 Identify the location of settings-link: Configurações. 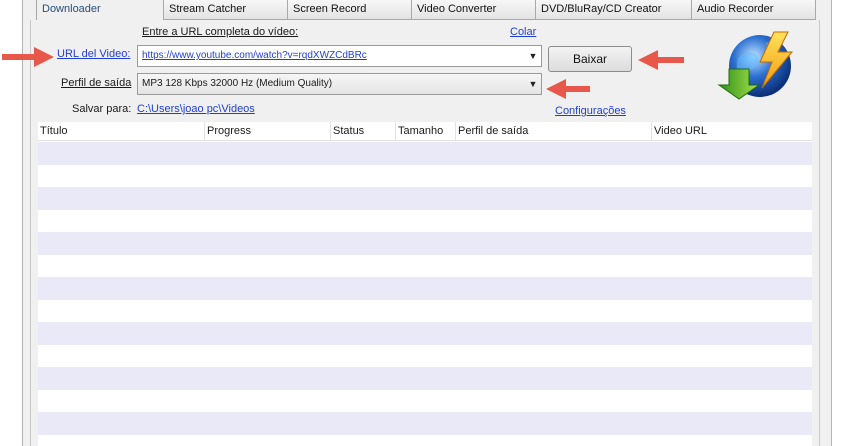
(590, 111).